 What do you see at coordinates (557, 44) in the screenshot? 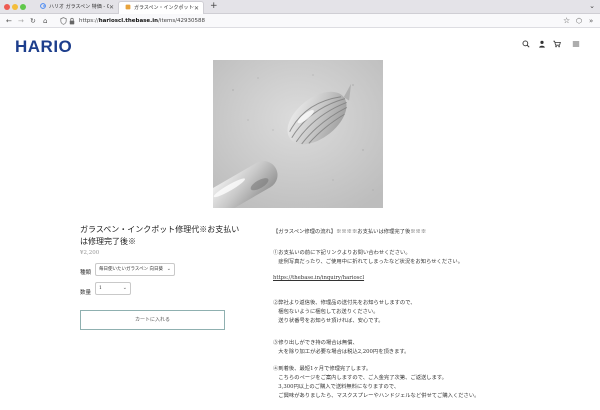
I see `cart-icon` at bounding box center [557, 44].